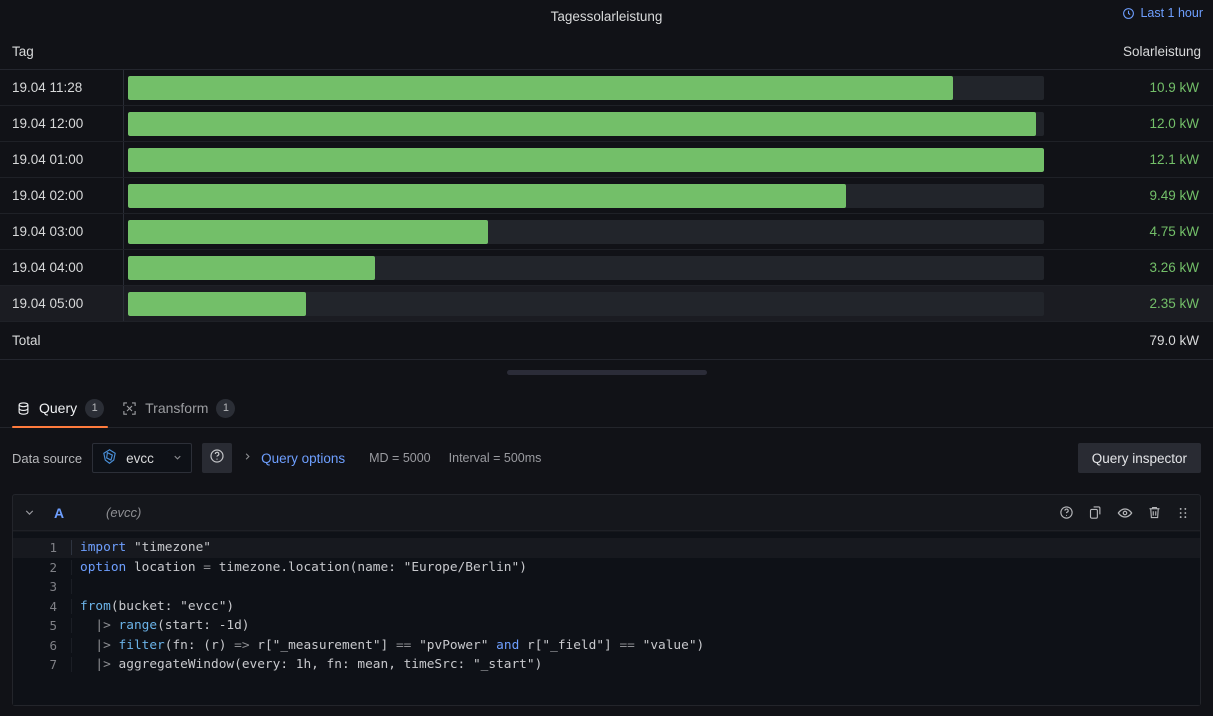  What do you see at coordinates (62, 303) in the screenshot?
I see `cell-tag: 19.04 05:00` at bounding box center [62, 303].